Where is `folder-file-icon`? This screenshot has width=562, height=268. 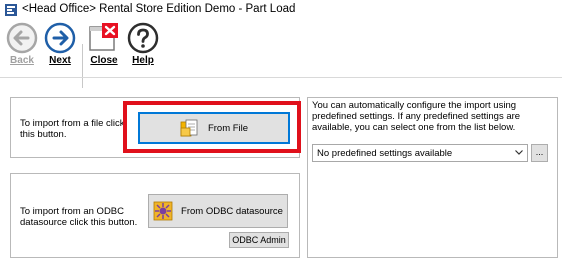
folder-file-icon is located at coordinates (189, 128).